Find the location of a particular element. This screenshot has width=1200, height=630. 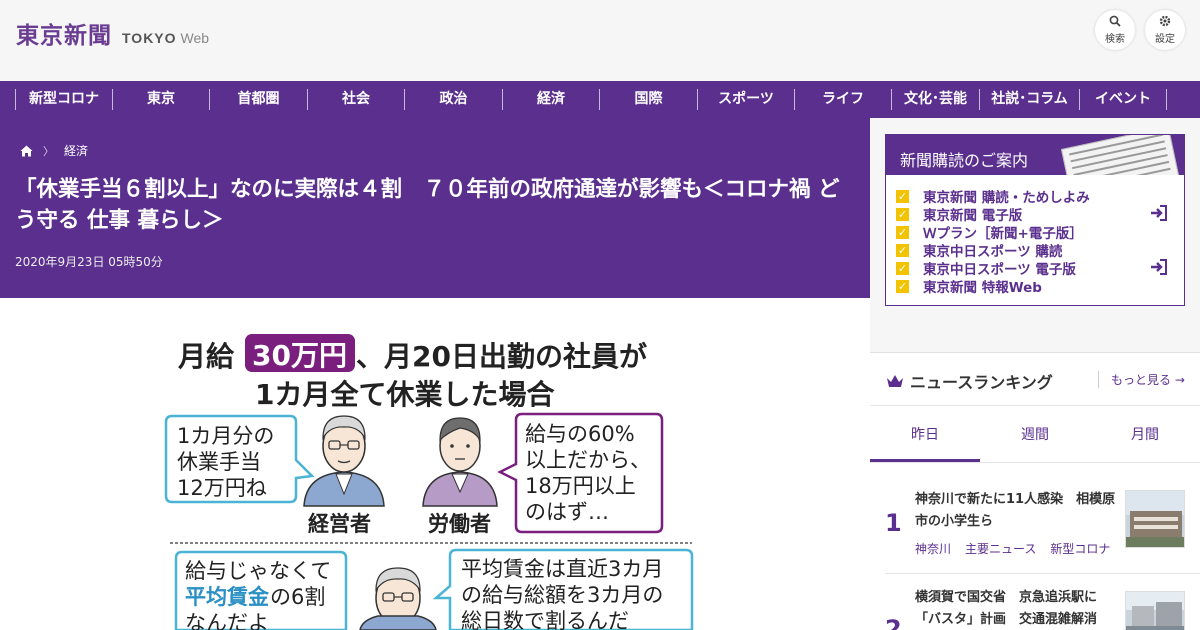

subscription-item: ✓ 東京新聞 電子版 is located at coordinates (1040, 214).